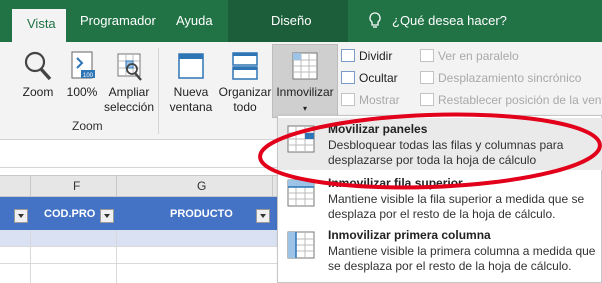 This screenshot has height=283, width=602. What do you see at coordinates (375, 20) in the screenshot?
I see `lightbulb-icon` at bounding box center [375, 20].